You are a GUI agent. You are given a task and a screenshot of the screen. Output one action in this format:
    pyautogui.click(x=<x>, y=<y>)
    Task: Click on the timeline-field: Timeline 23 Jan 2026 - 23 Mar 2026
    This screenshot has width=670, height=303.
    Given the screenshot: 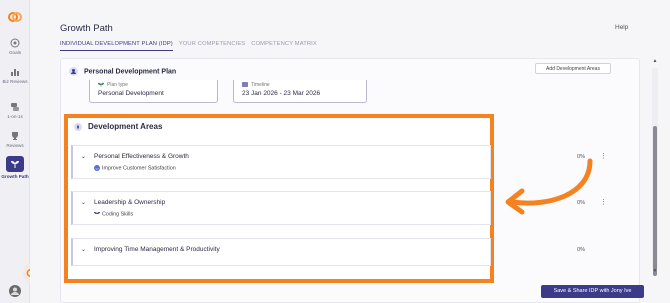 What is the action you would take?
    pyautogui.click(x=300, y=91)
    